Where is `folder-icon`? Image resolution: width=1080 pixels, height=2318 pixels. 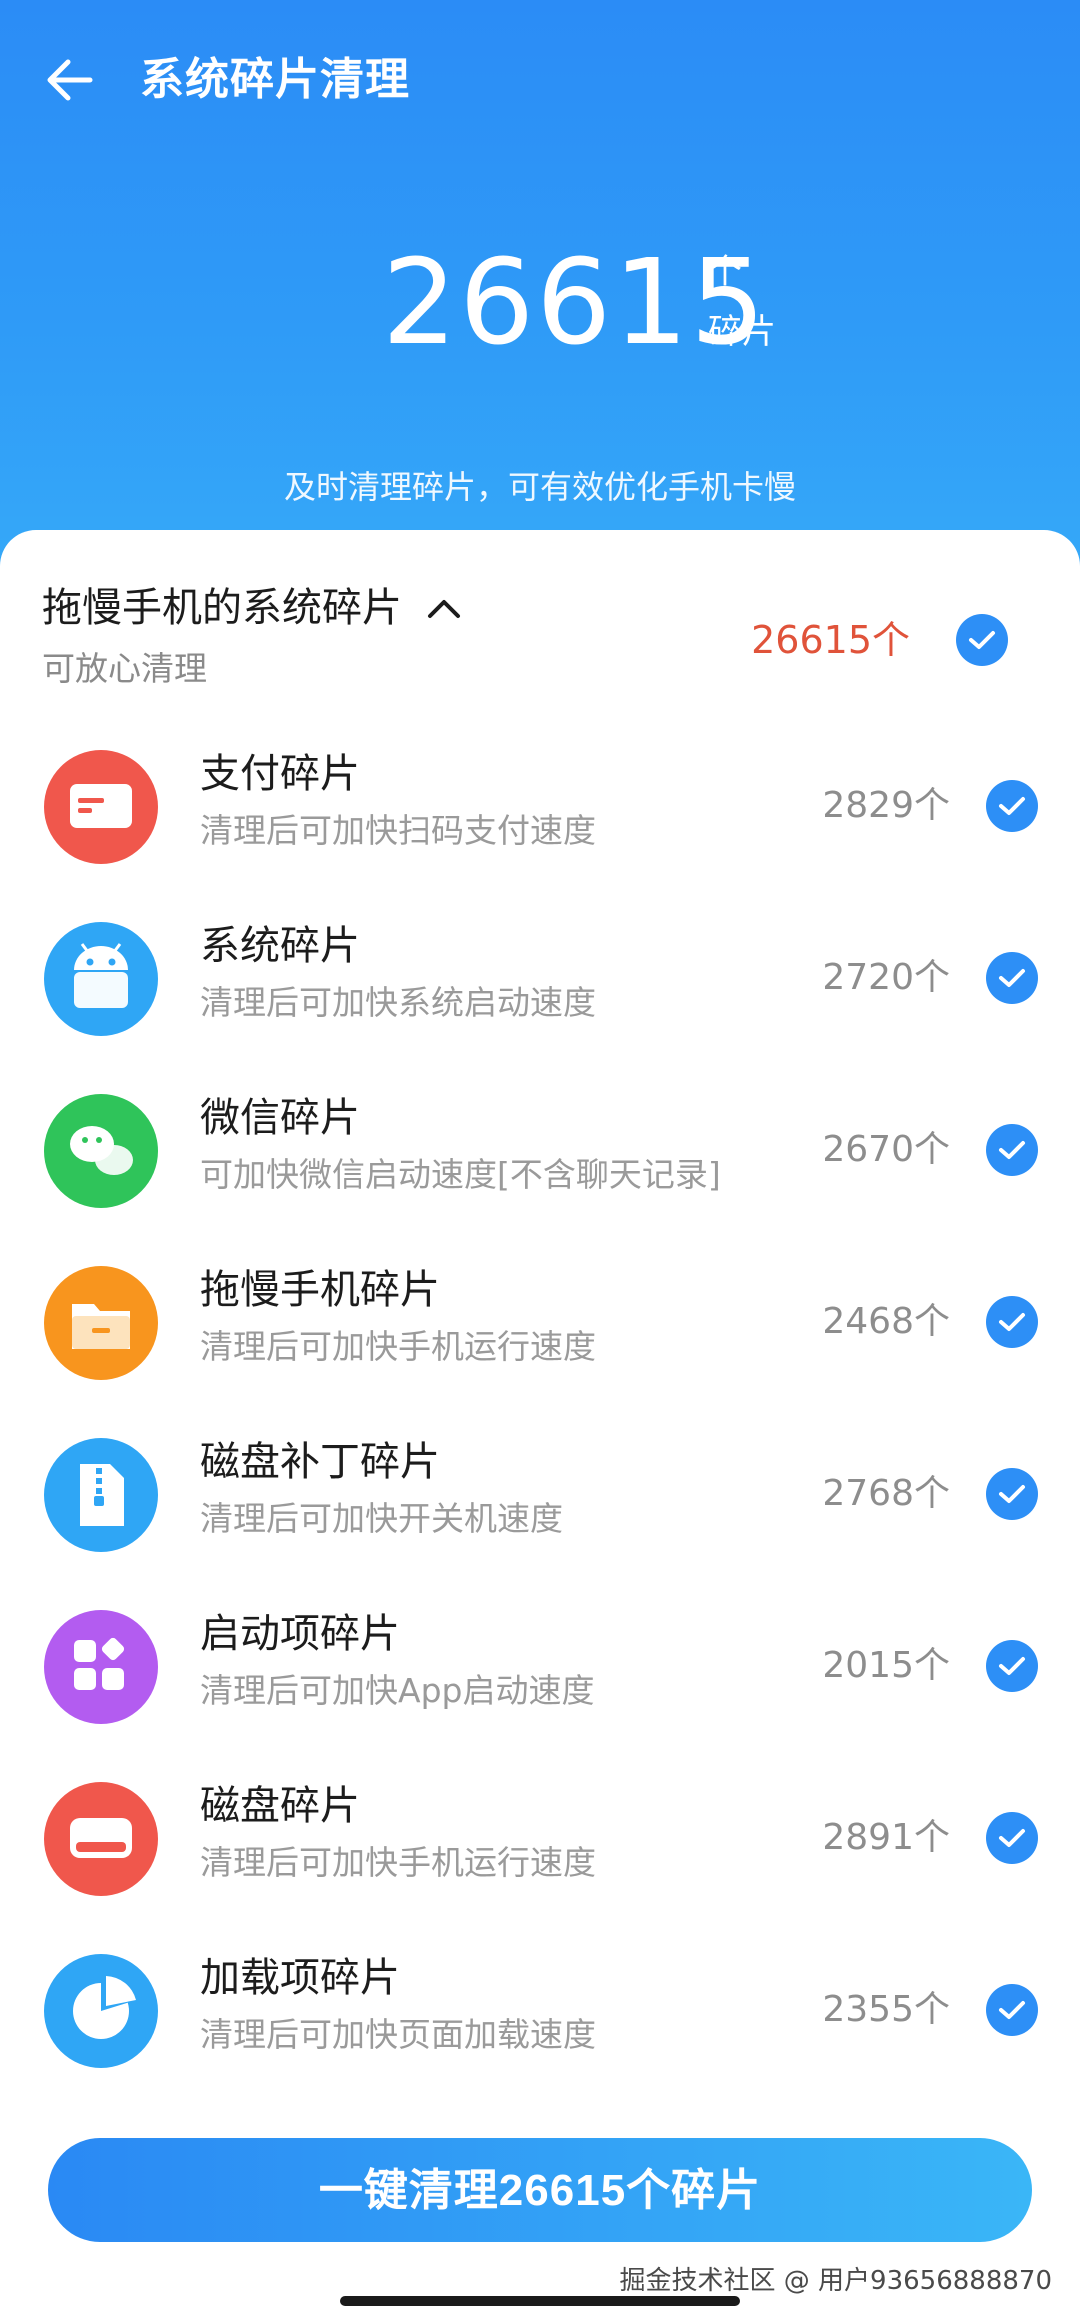 folder-icon is located at coordinates (101, 1323).